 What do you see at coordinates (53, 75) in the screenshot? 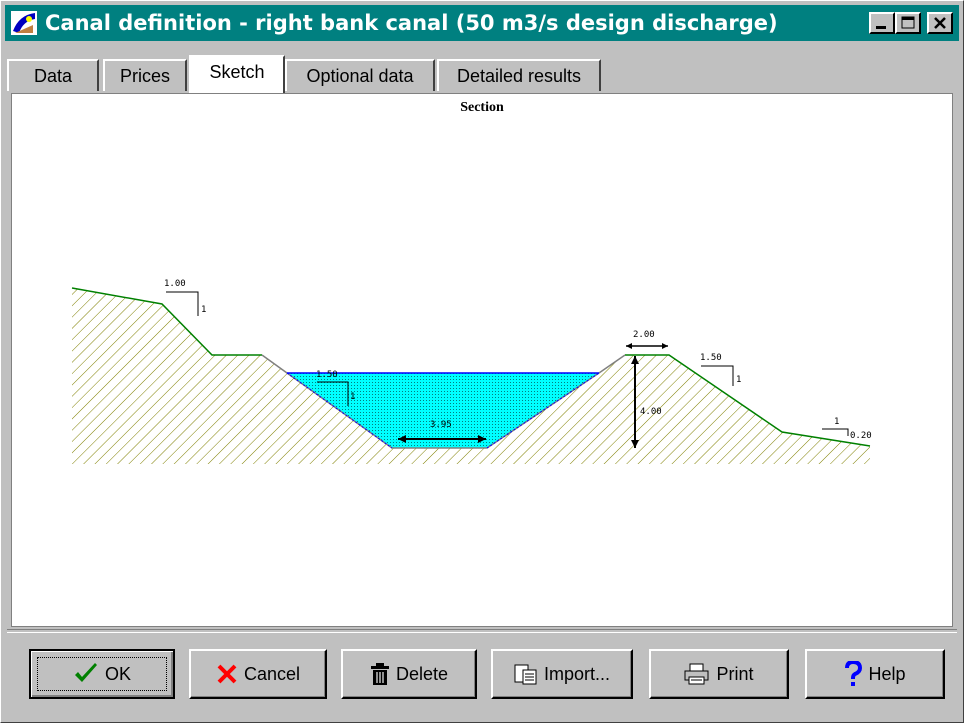
I see `tab-data: Data` at bounding box center [53, 75].